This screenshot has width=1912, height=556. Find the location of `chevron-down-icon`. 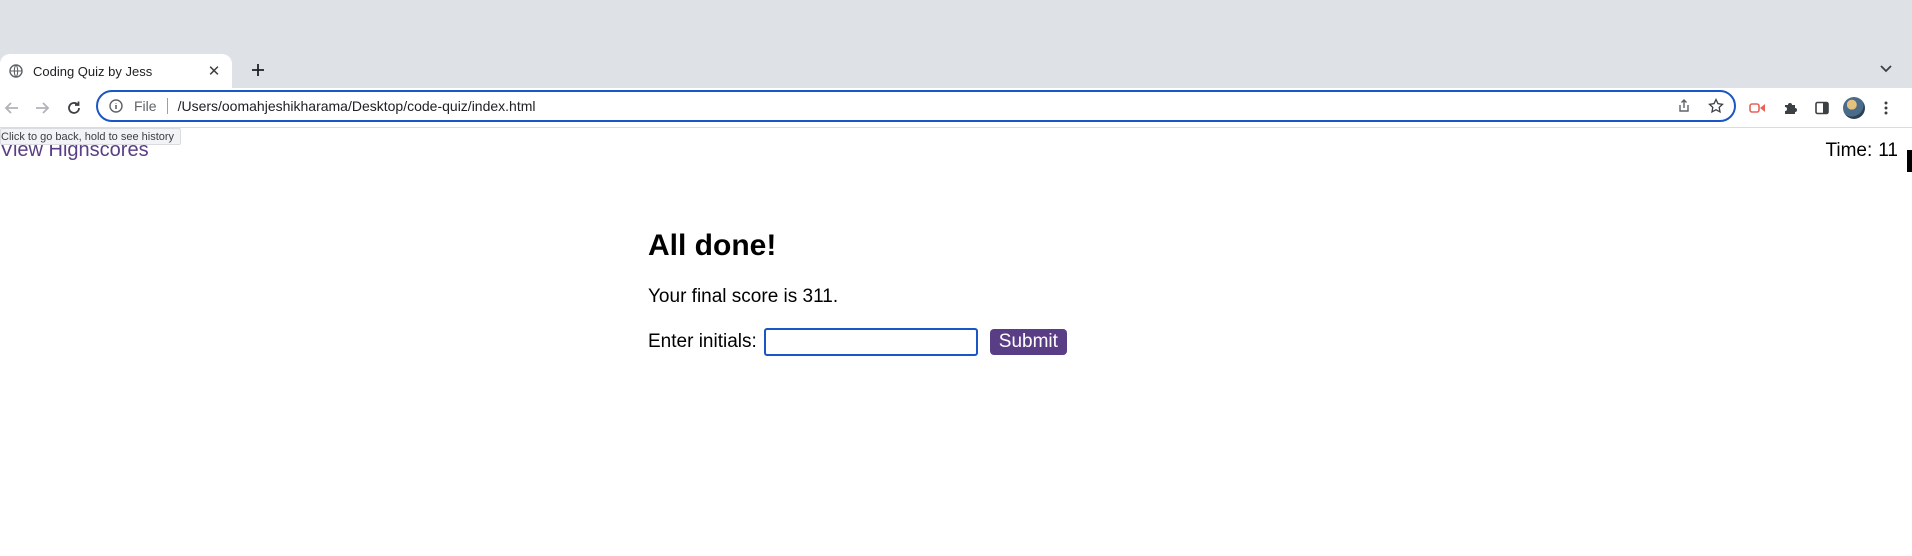

chevron-down-icon is located at coordinates (1886, 69).